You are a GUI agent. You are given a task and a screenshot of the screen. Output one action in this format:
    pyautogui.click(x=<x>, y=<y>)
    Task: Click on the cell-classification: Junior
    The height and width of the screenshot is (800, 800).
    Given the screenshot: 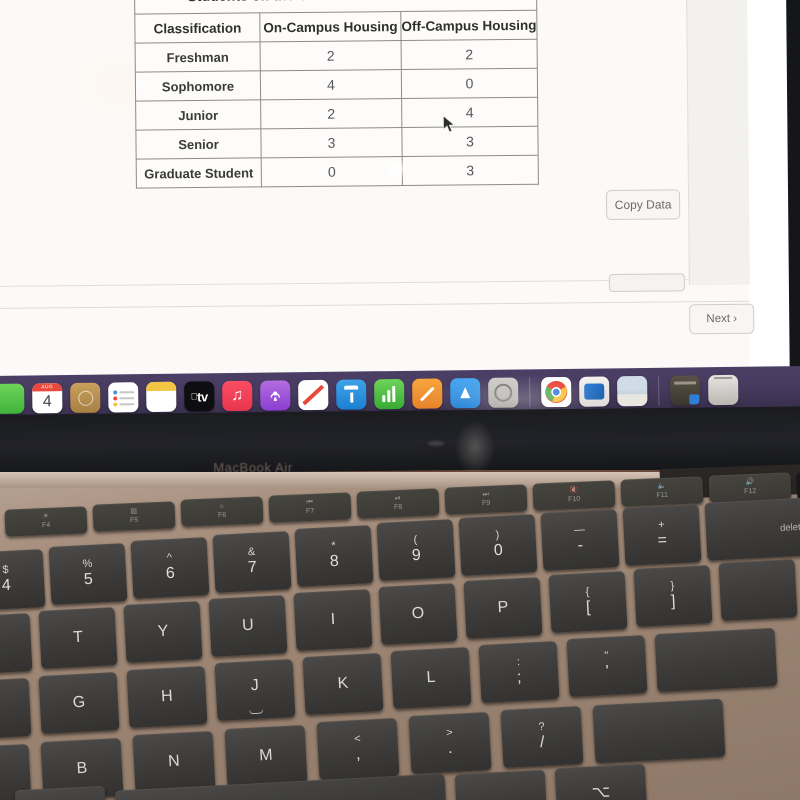 What is the action you would take?
    pyautogui.click(x=198, y=115)
    